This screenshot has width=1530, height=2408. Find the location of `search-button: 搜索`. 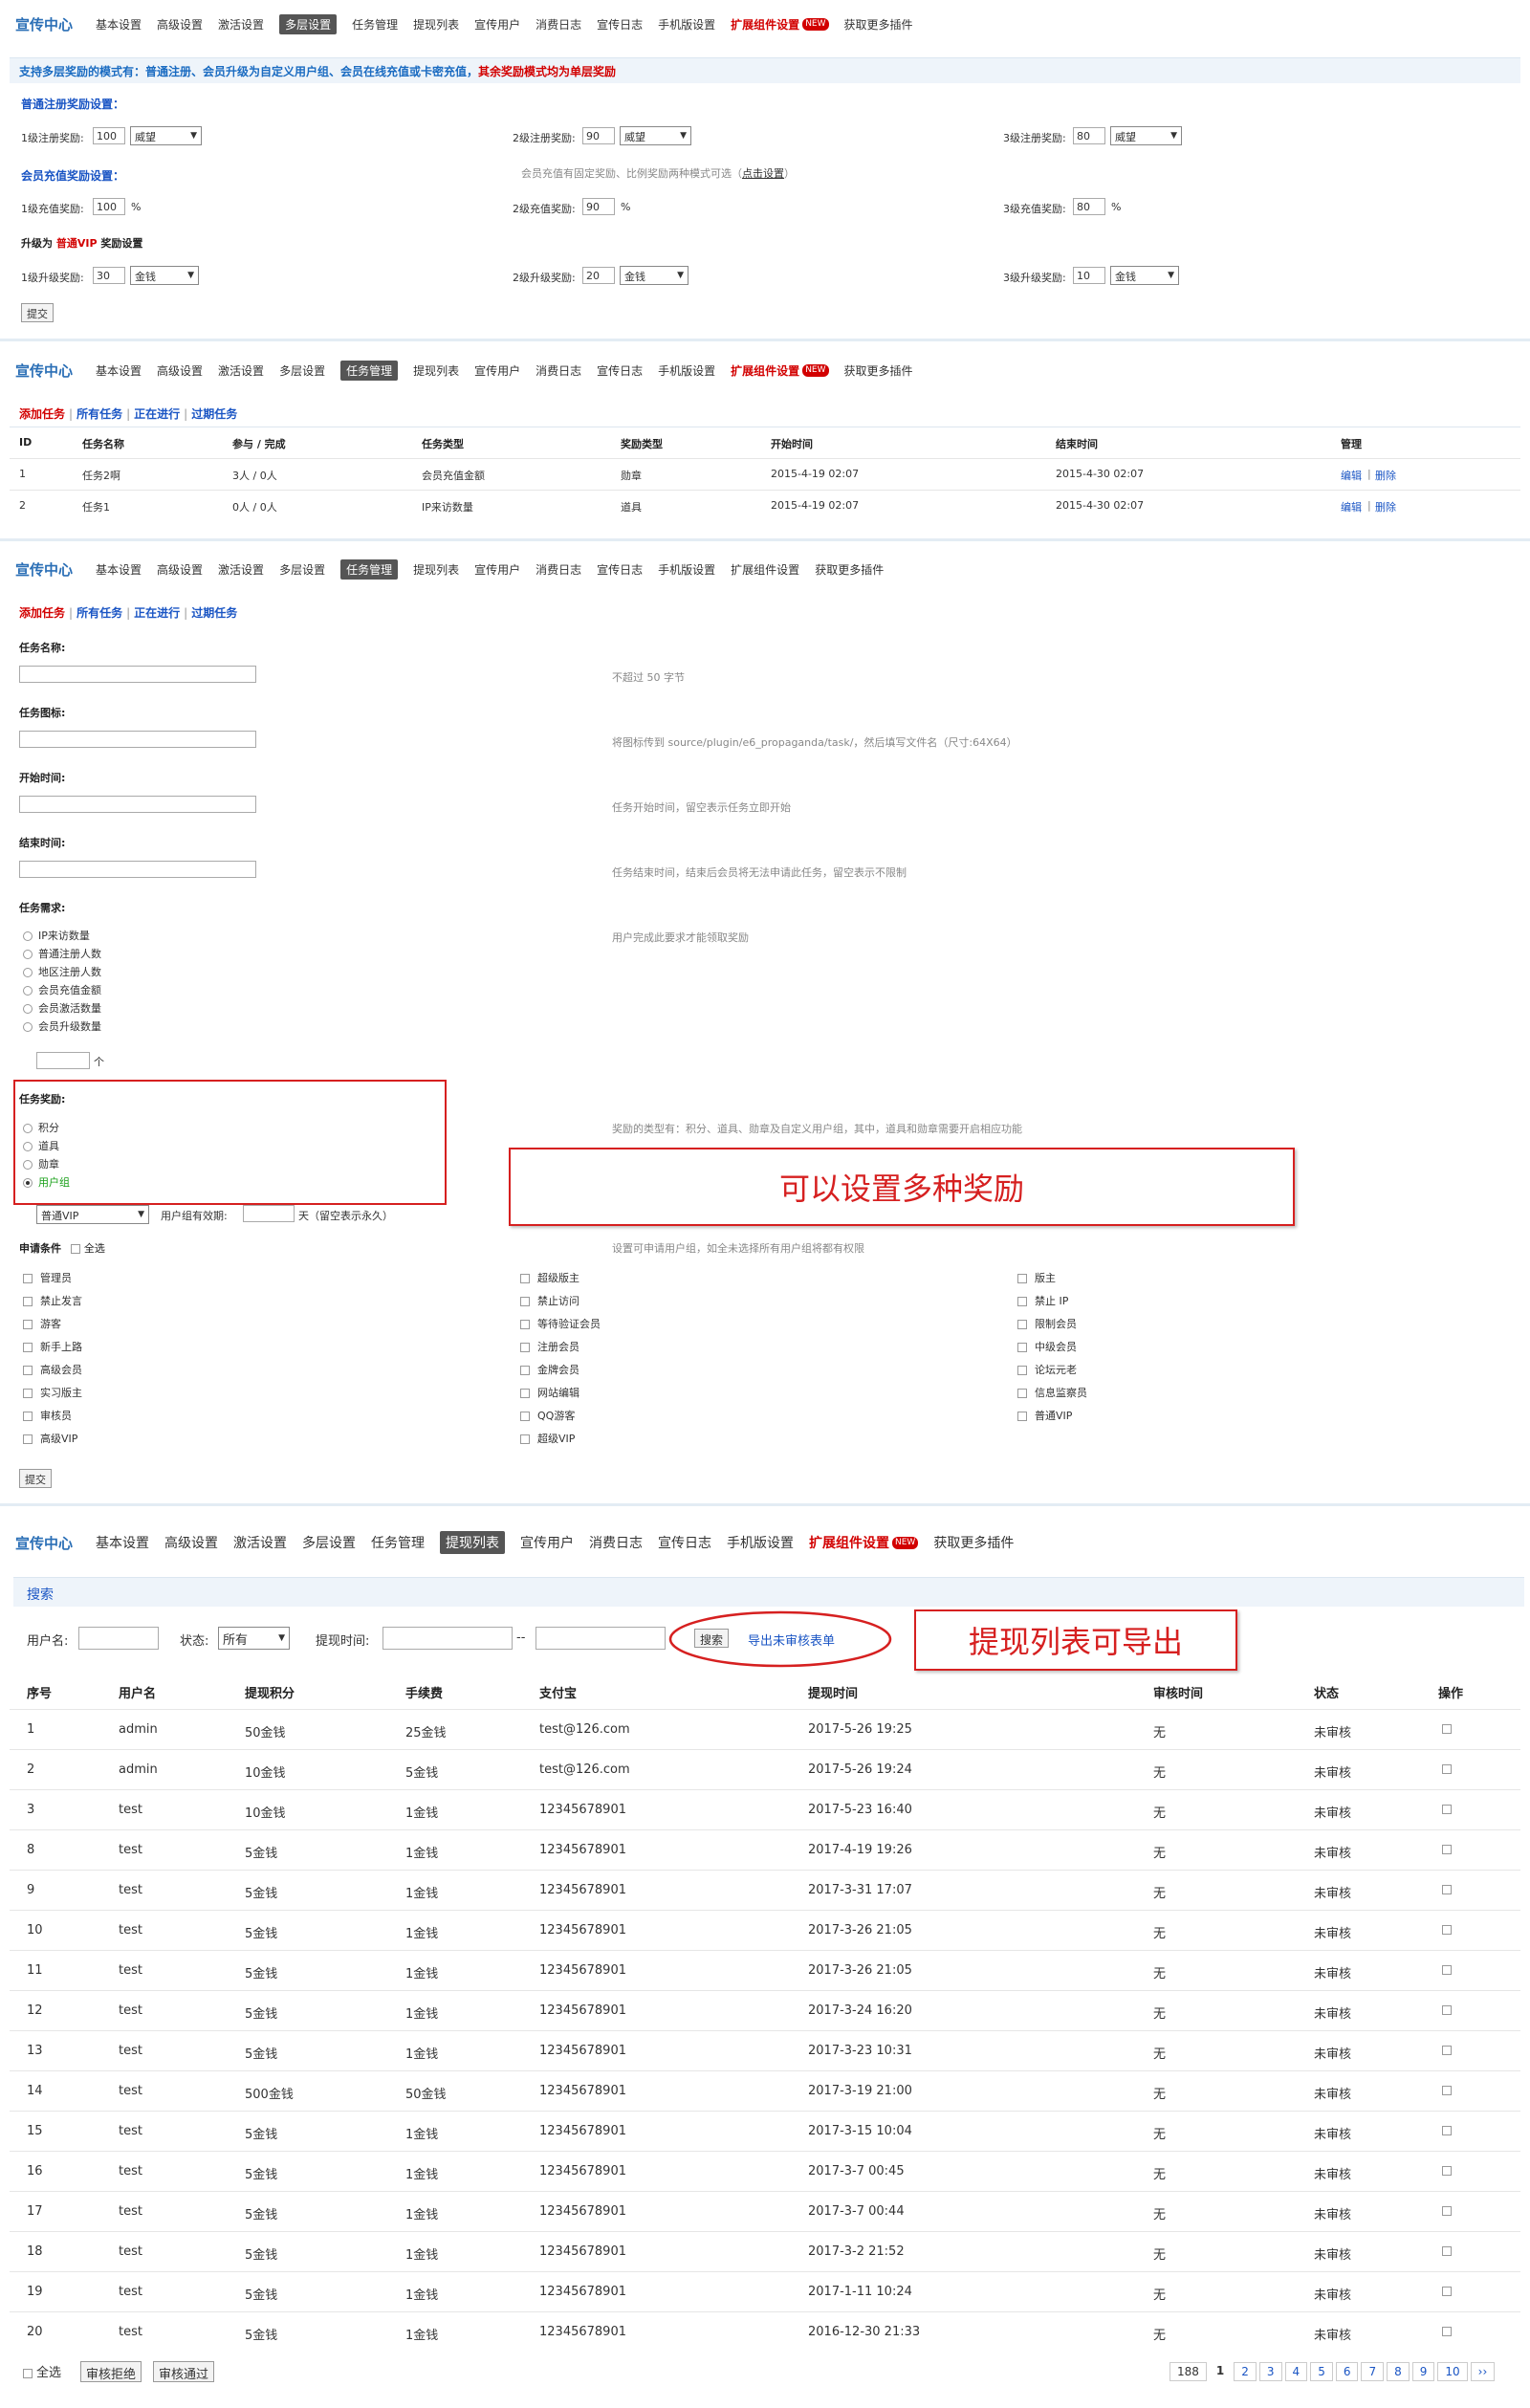

search-button: 搜索 is located at coordinates (712, 1638).